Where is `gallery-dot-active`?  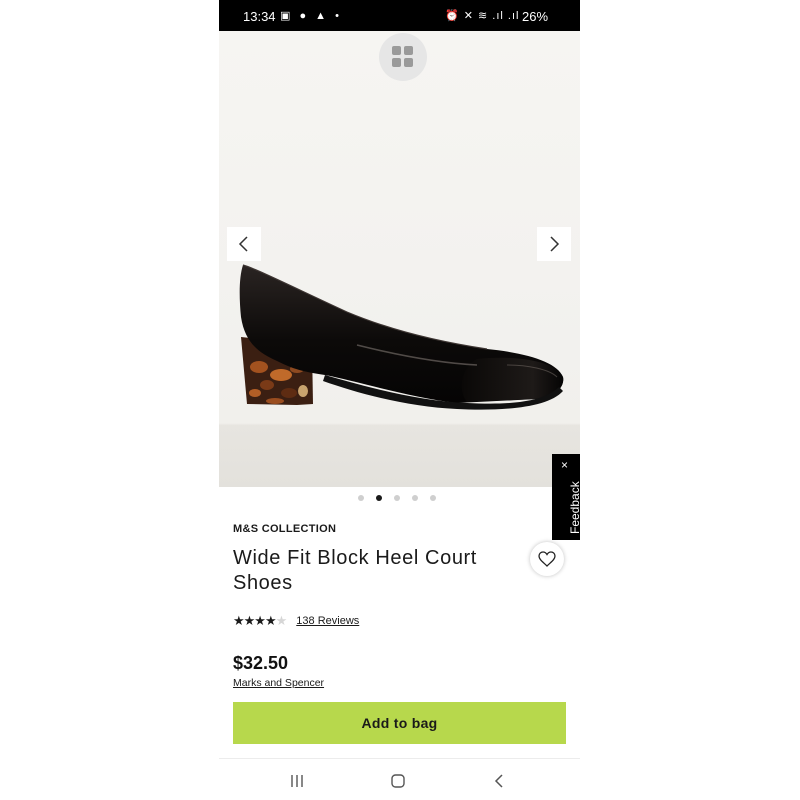 gallery-dot-active is located at coordinates (379, 498).